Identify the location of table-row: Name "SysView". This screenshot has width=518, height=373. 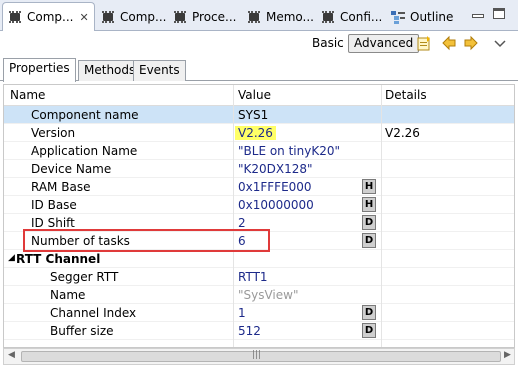
(259, 295).